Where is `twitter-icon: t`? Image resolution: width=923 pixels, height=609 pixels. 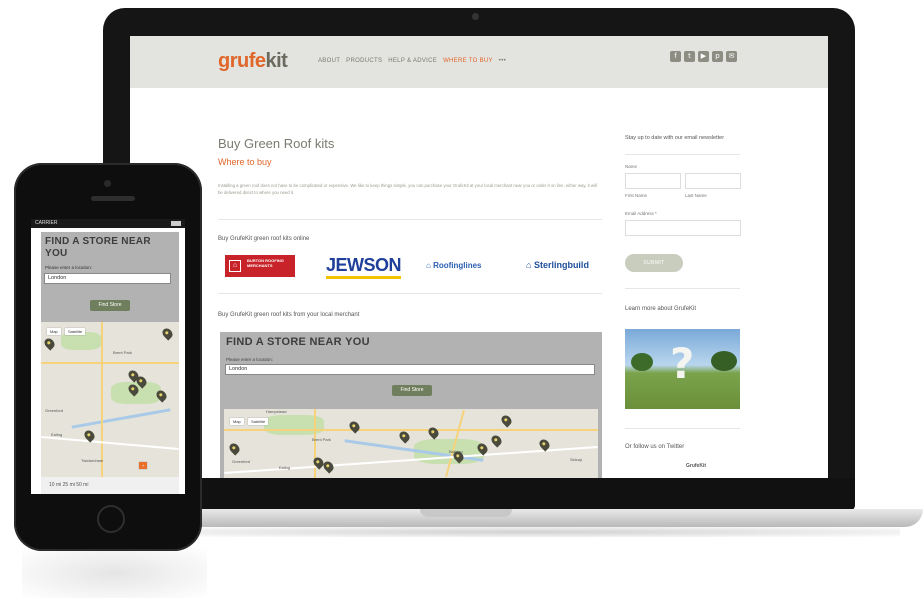 twitter-icon: t is located at coordinates (689, 56).